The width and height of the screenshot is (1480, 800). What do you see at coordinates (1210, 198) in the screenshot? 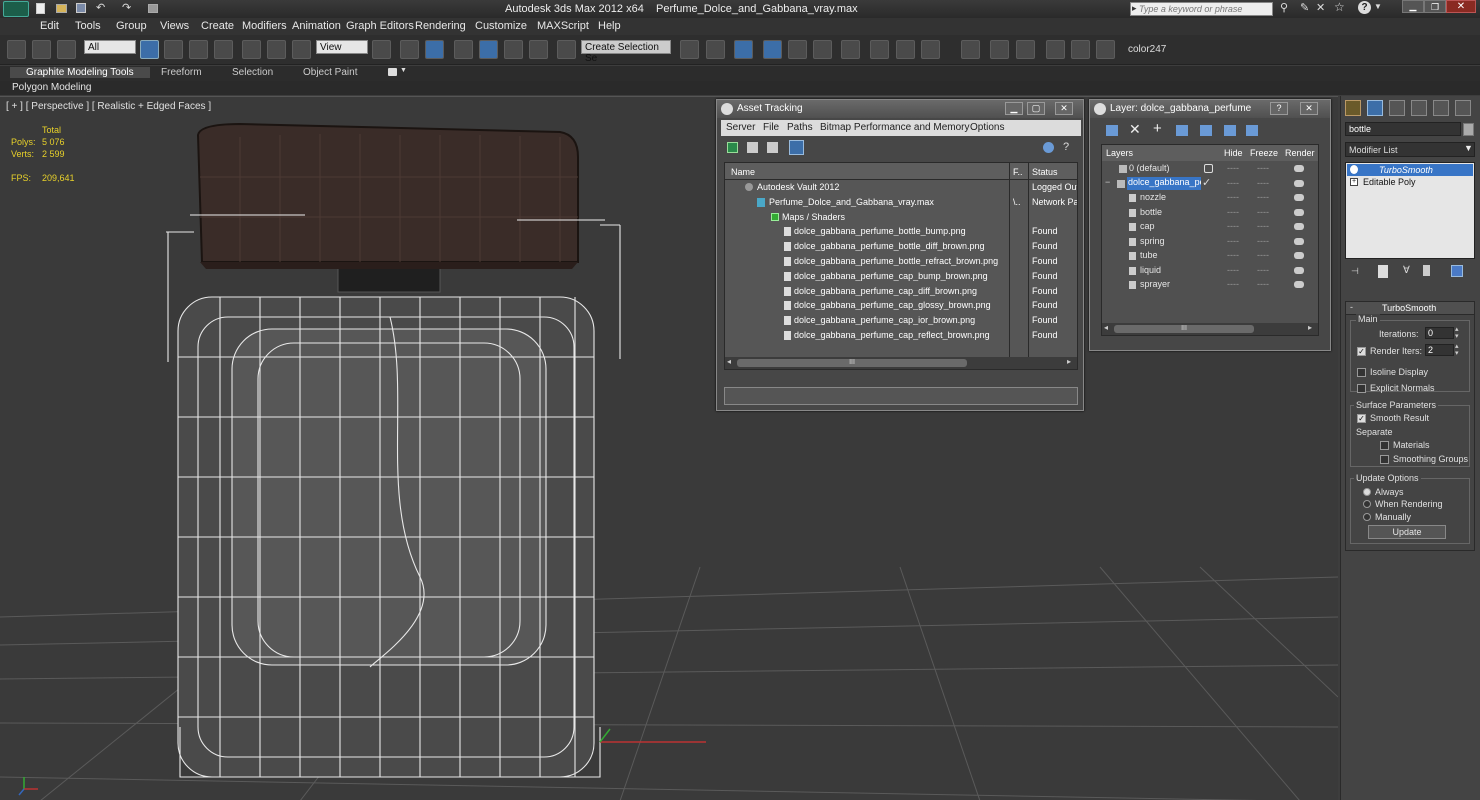
I see `list-item: nozzle ---- ----` at bounding box center [1210, 198].